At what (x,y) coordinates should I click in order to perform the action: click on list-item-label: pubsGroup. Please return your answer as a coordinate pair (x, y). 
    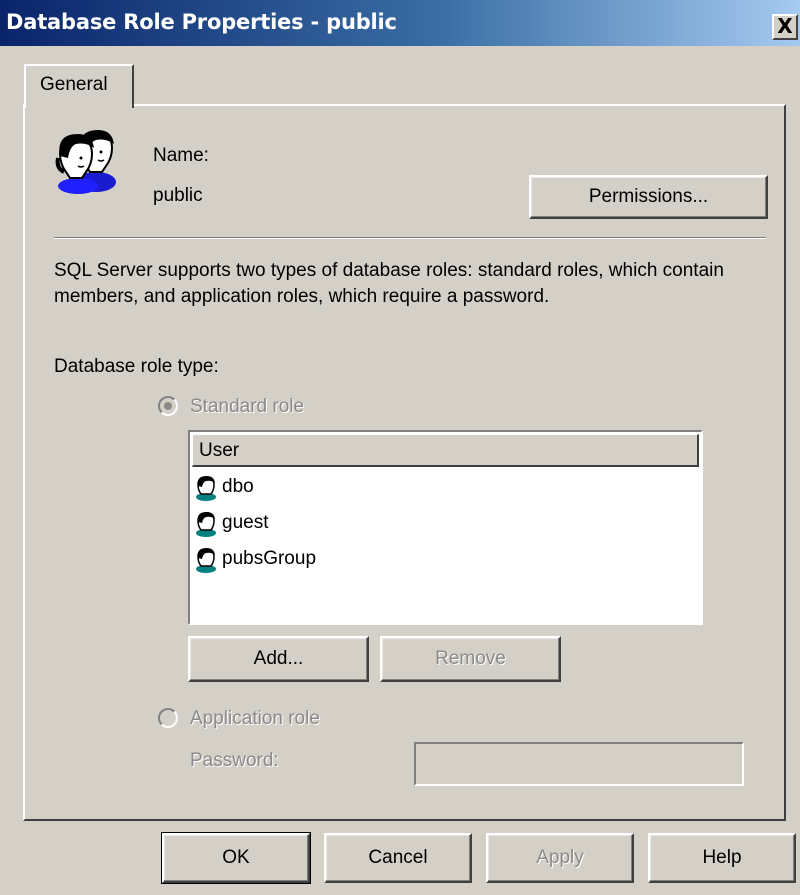
    Looking at the image, I should click on (269, 558).